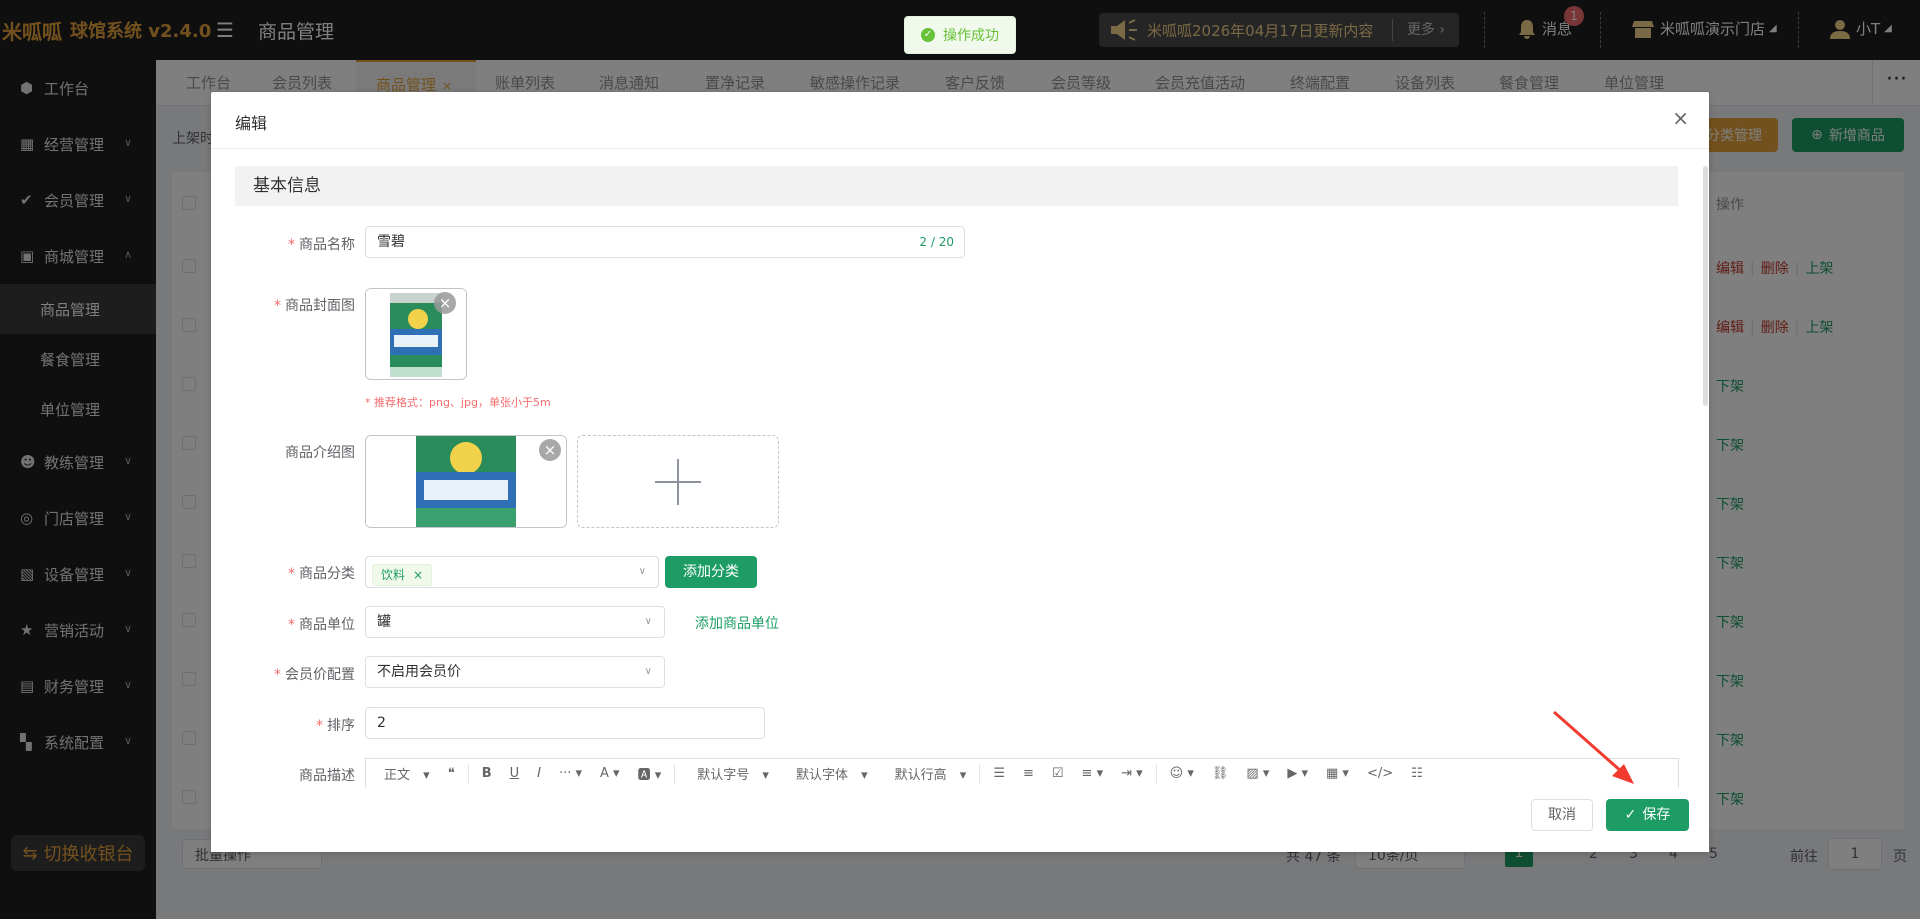 The width and height of the screenshot is (1920, 919). What do you see at coordinates (1647, 815) in the screenshot?
I see `save-button: ✓ 保存` at bounding box center [1647, 815].